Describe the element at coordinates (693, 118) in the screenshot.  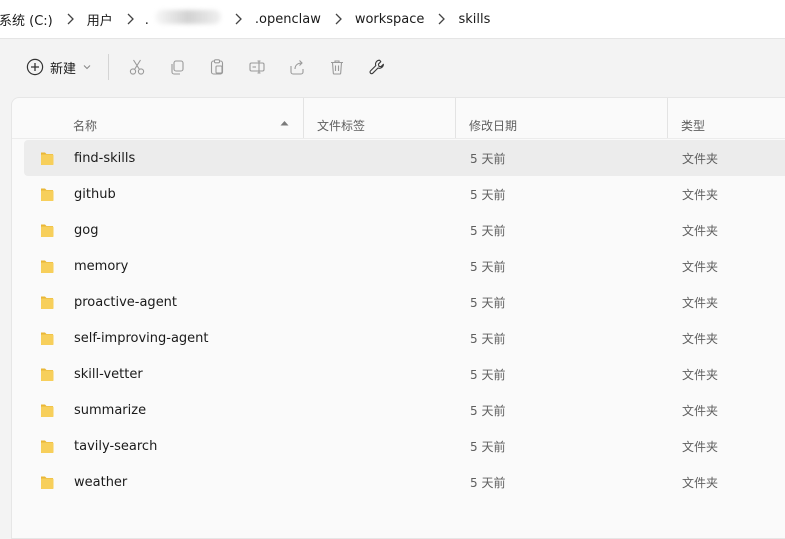
I see `column-header-type: 类型` at that location.